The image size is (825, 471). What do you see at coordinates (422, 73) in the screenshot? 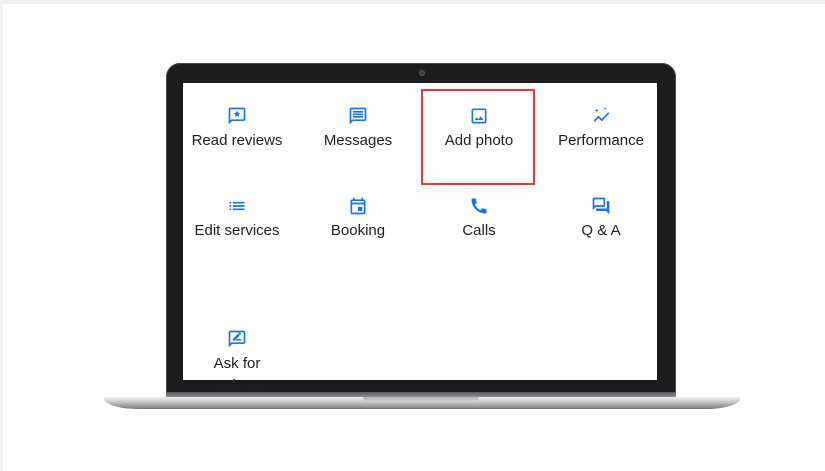
I see `webcam-icon` at bounding box center [422, 73].